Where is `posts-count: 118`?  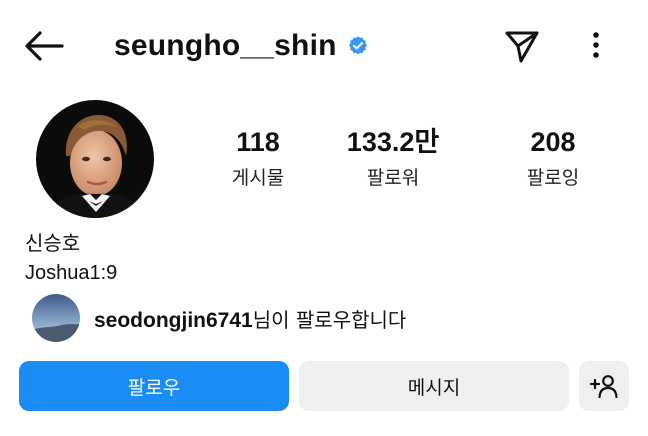
posts-count: 118 is located at coordinates (258, 142).